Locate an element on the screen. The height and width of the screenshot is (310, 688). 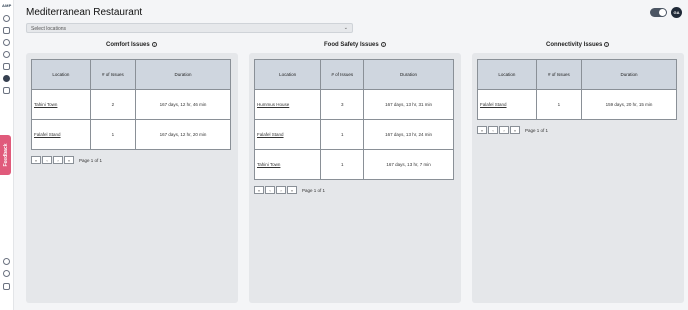
food-safety-title-text: Food Safety Issues is located at coordinates (351, 45).